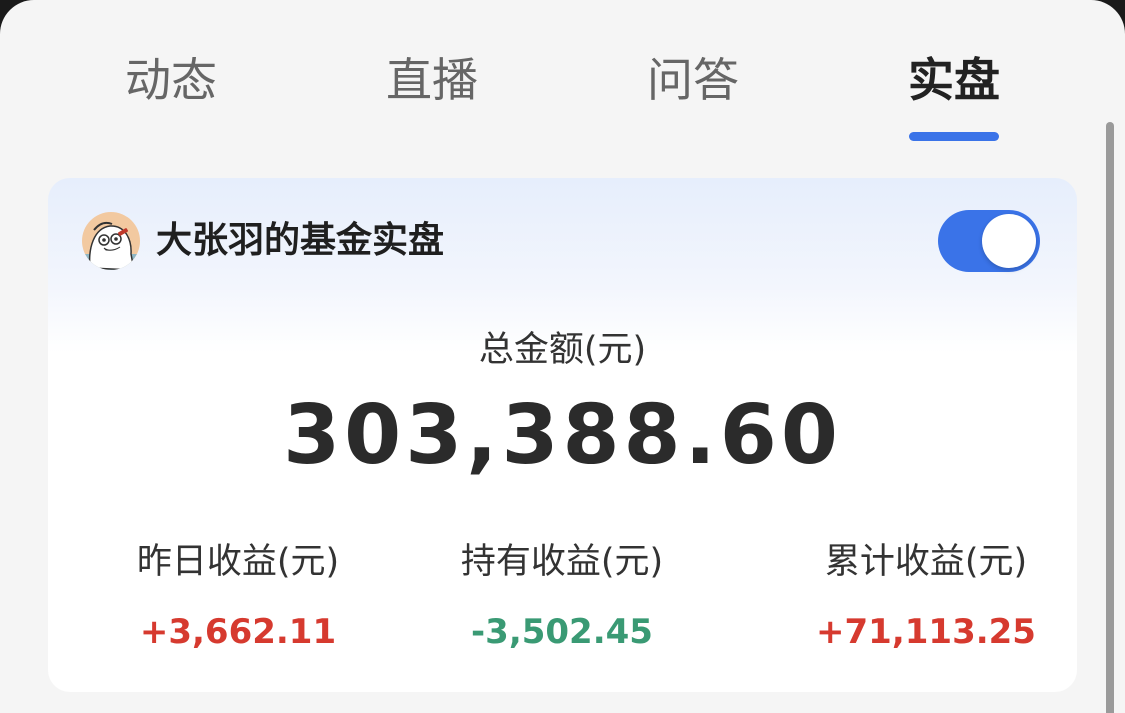 This screenshot has width=1125, height=713. I want to click on stat-holding-value: -3,502.45, so click(562, 632).